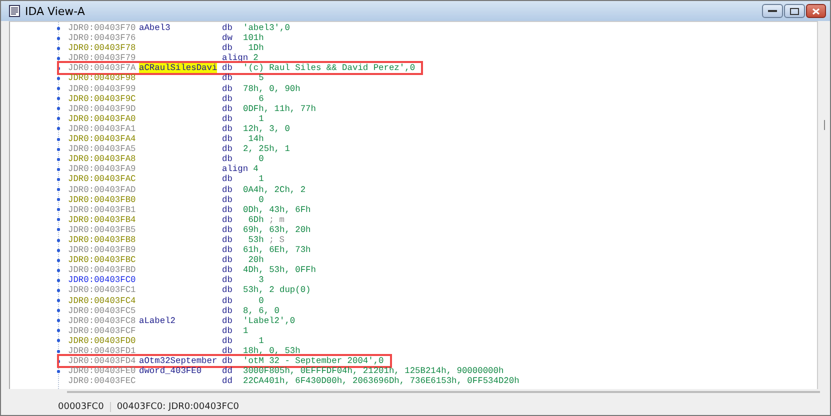  Describe the element at coordinates (102, 371) in the screenshot. I see `address-text: JDR0:00403FE0` at that location.